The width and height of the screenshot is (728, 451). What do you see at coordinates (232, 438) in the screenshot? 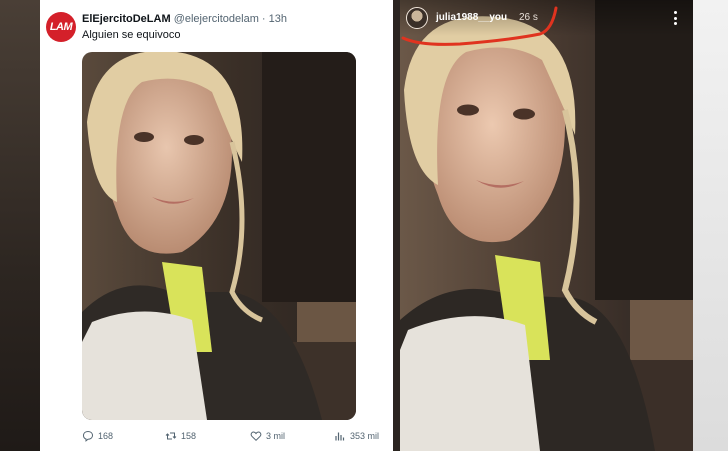
I see `tweet-actions-bar: 168 158 3 mil 353 mil` at bounding box center [232, 438].